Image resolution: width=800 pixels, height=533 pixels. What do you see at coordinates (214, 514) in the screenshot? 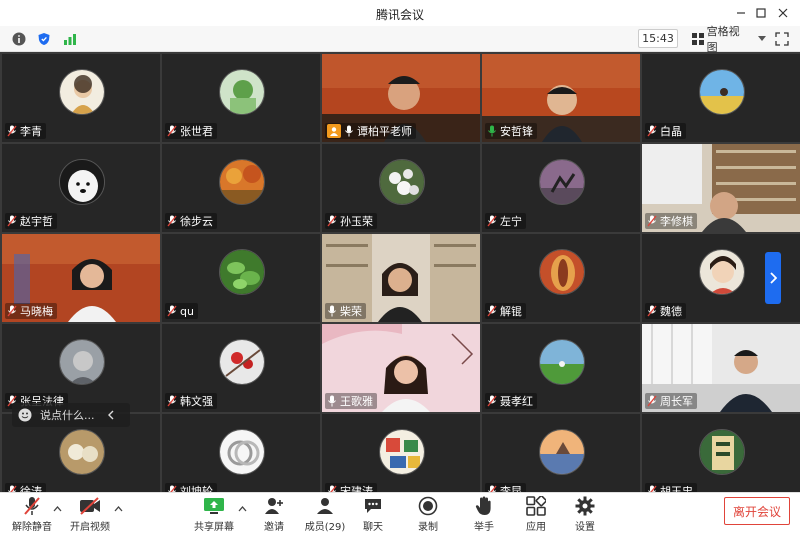
I see `share-screen-button: 共享屏幕` at bounding box center [214, 514].